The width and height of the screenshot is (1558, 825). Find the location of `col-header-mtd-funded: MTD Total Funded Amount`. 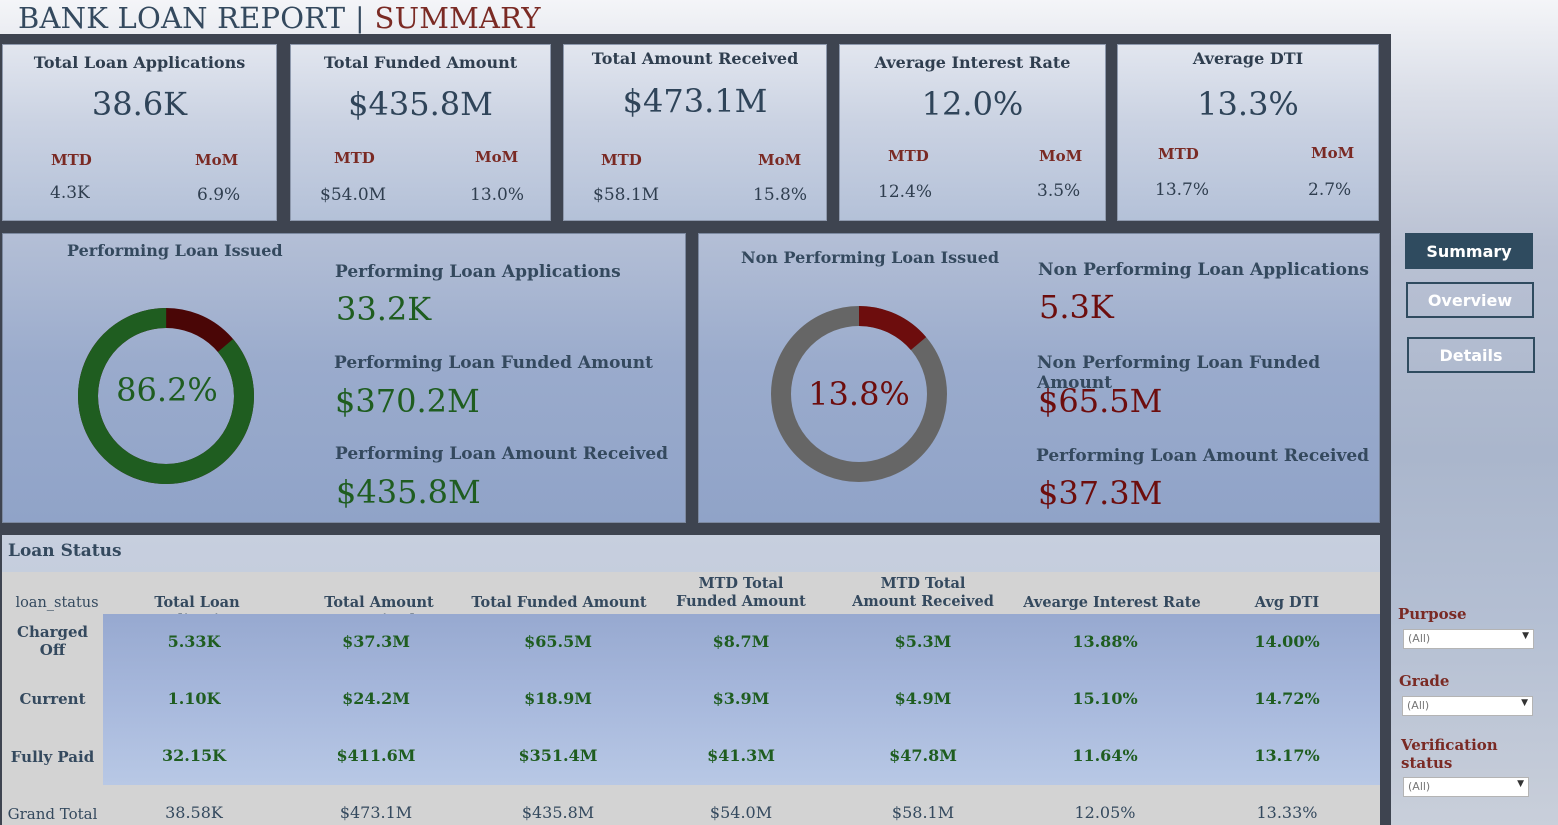

col-header-mtd-funded: MTD Total Funded Amount is located at coordinates (741, 593).